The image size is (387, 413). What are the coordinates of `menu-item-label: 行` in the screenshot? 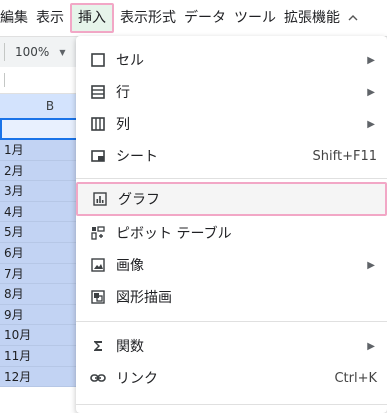 It's located at (123, 93).